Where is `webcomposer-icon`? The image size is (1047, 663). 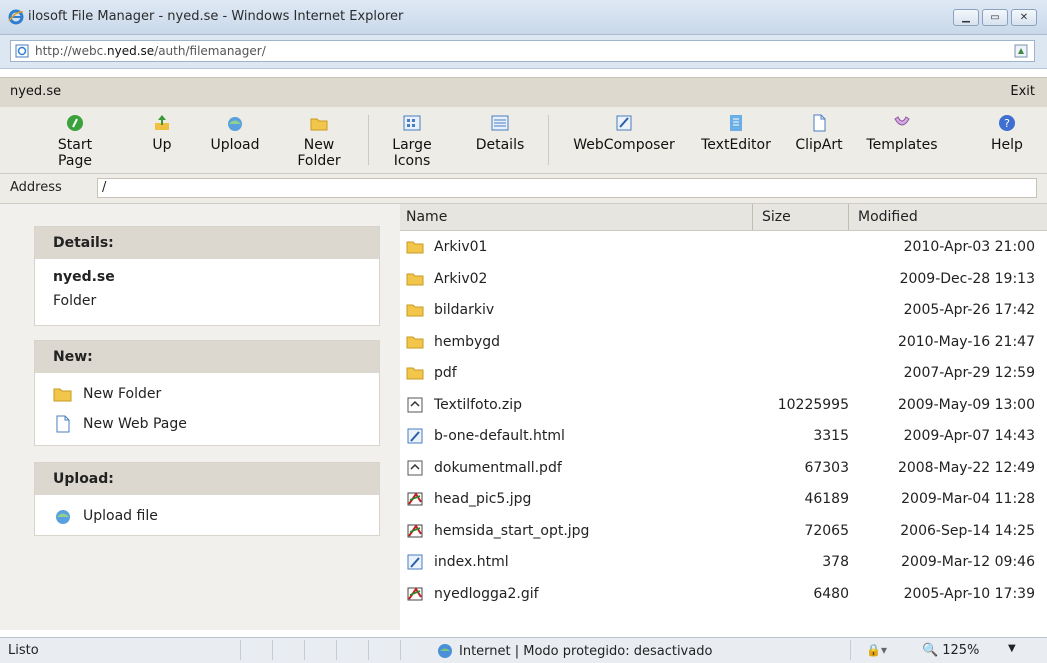
webcomposer-icon is located at coordinates (624, 123).